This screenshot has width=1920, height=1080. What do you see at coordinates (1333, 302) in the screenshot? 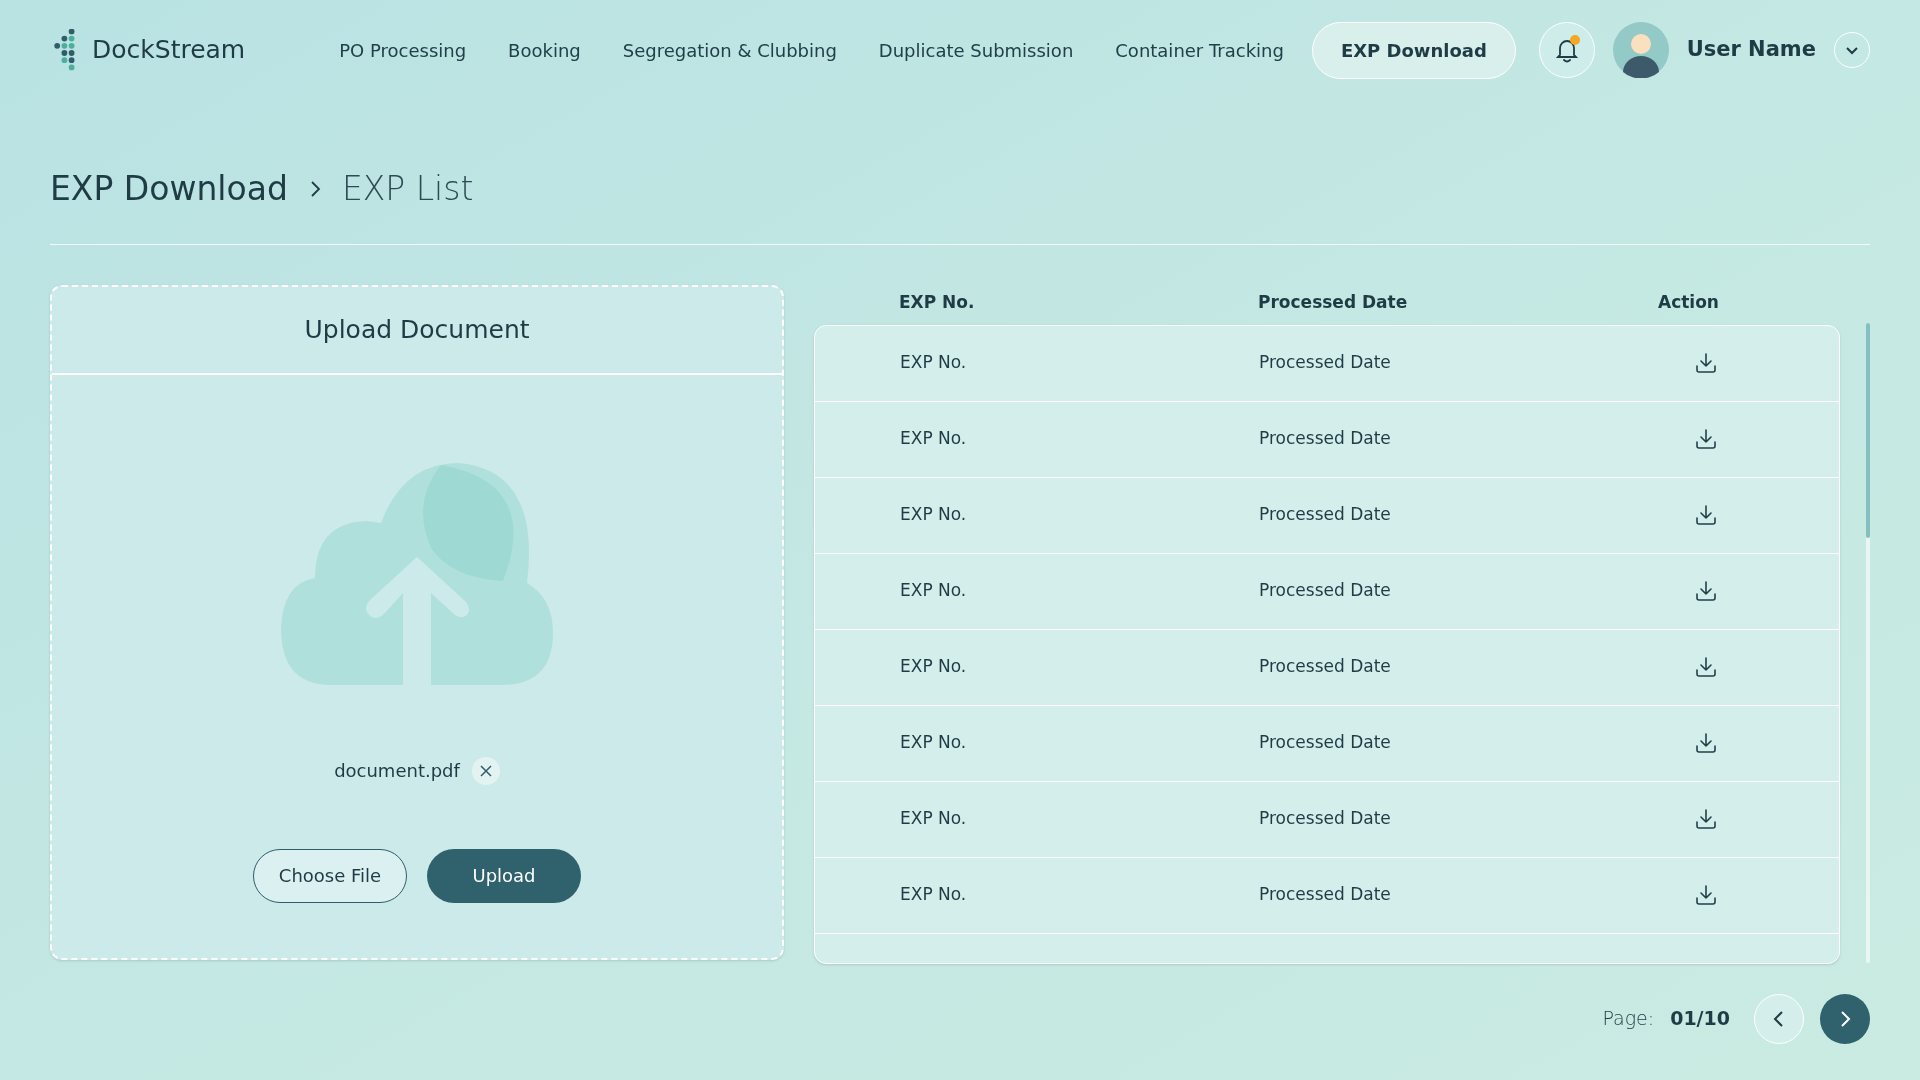
I see `column-header: Processed Date` at bounding box center [1333, 302].